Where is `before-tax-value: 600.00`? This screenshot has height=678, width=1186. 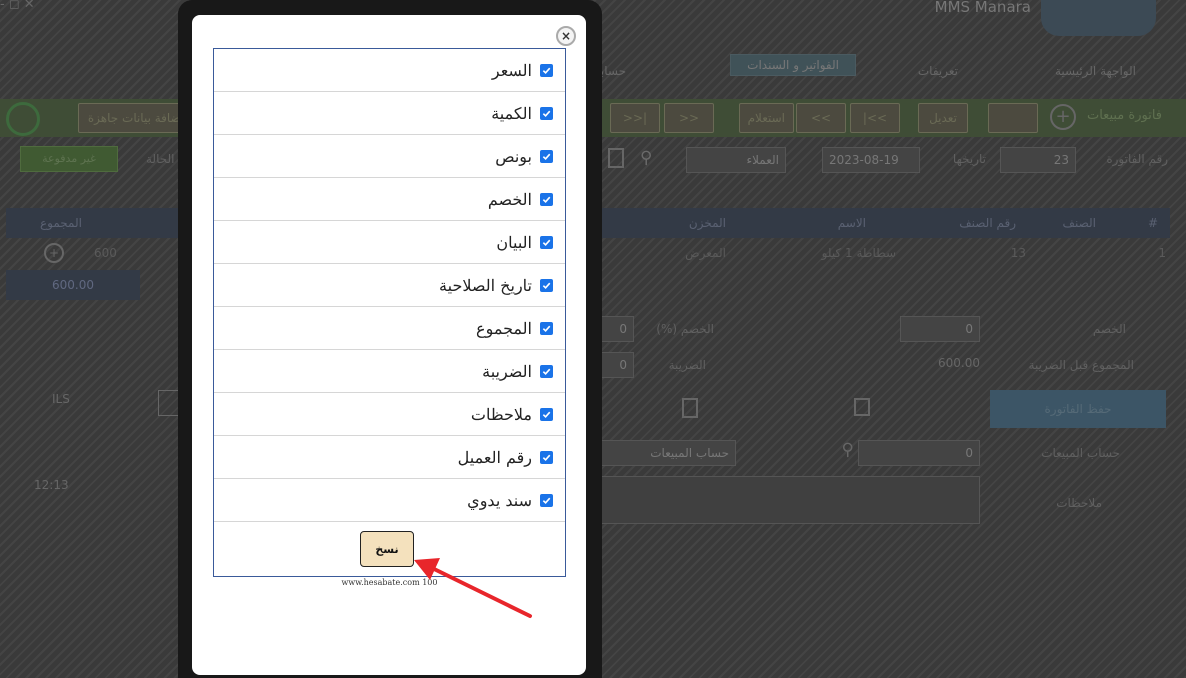
before-tax-value: 600.00 is located at coordinates (959, 363).